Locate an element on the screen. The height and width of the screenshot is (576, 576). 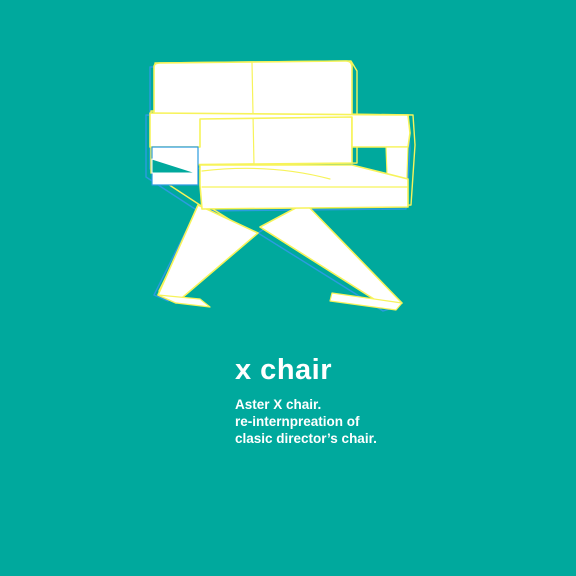
description-line: clasic director’s chair. is located at coordinates (306, 438).